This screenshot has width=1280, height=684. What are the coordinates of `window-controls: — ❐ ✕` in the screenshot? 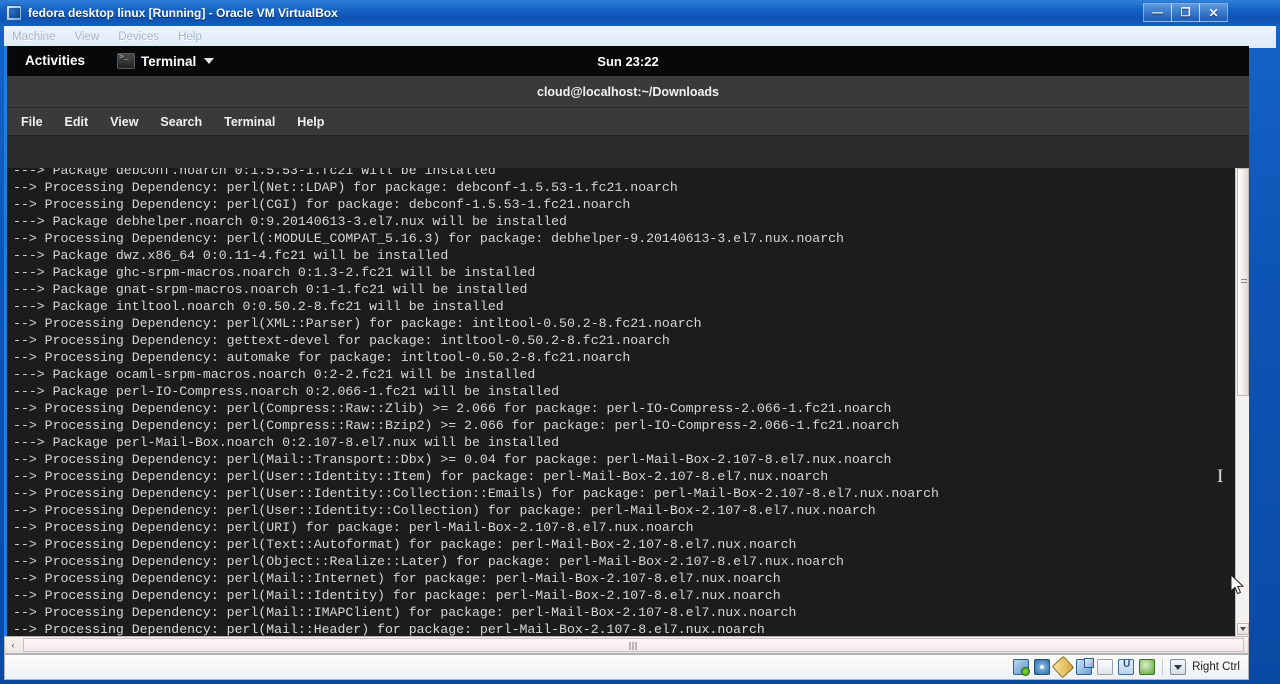 It's located at (1185, 12).